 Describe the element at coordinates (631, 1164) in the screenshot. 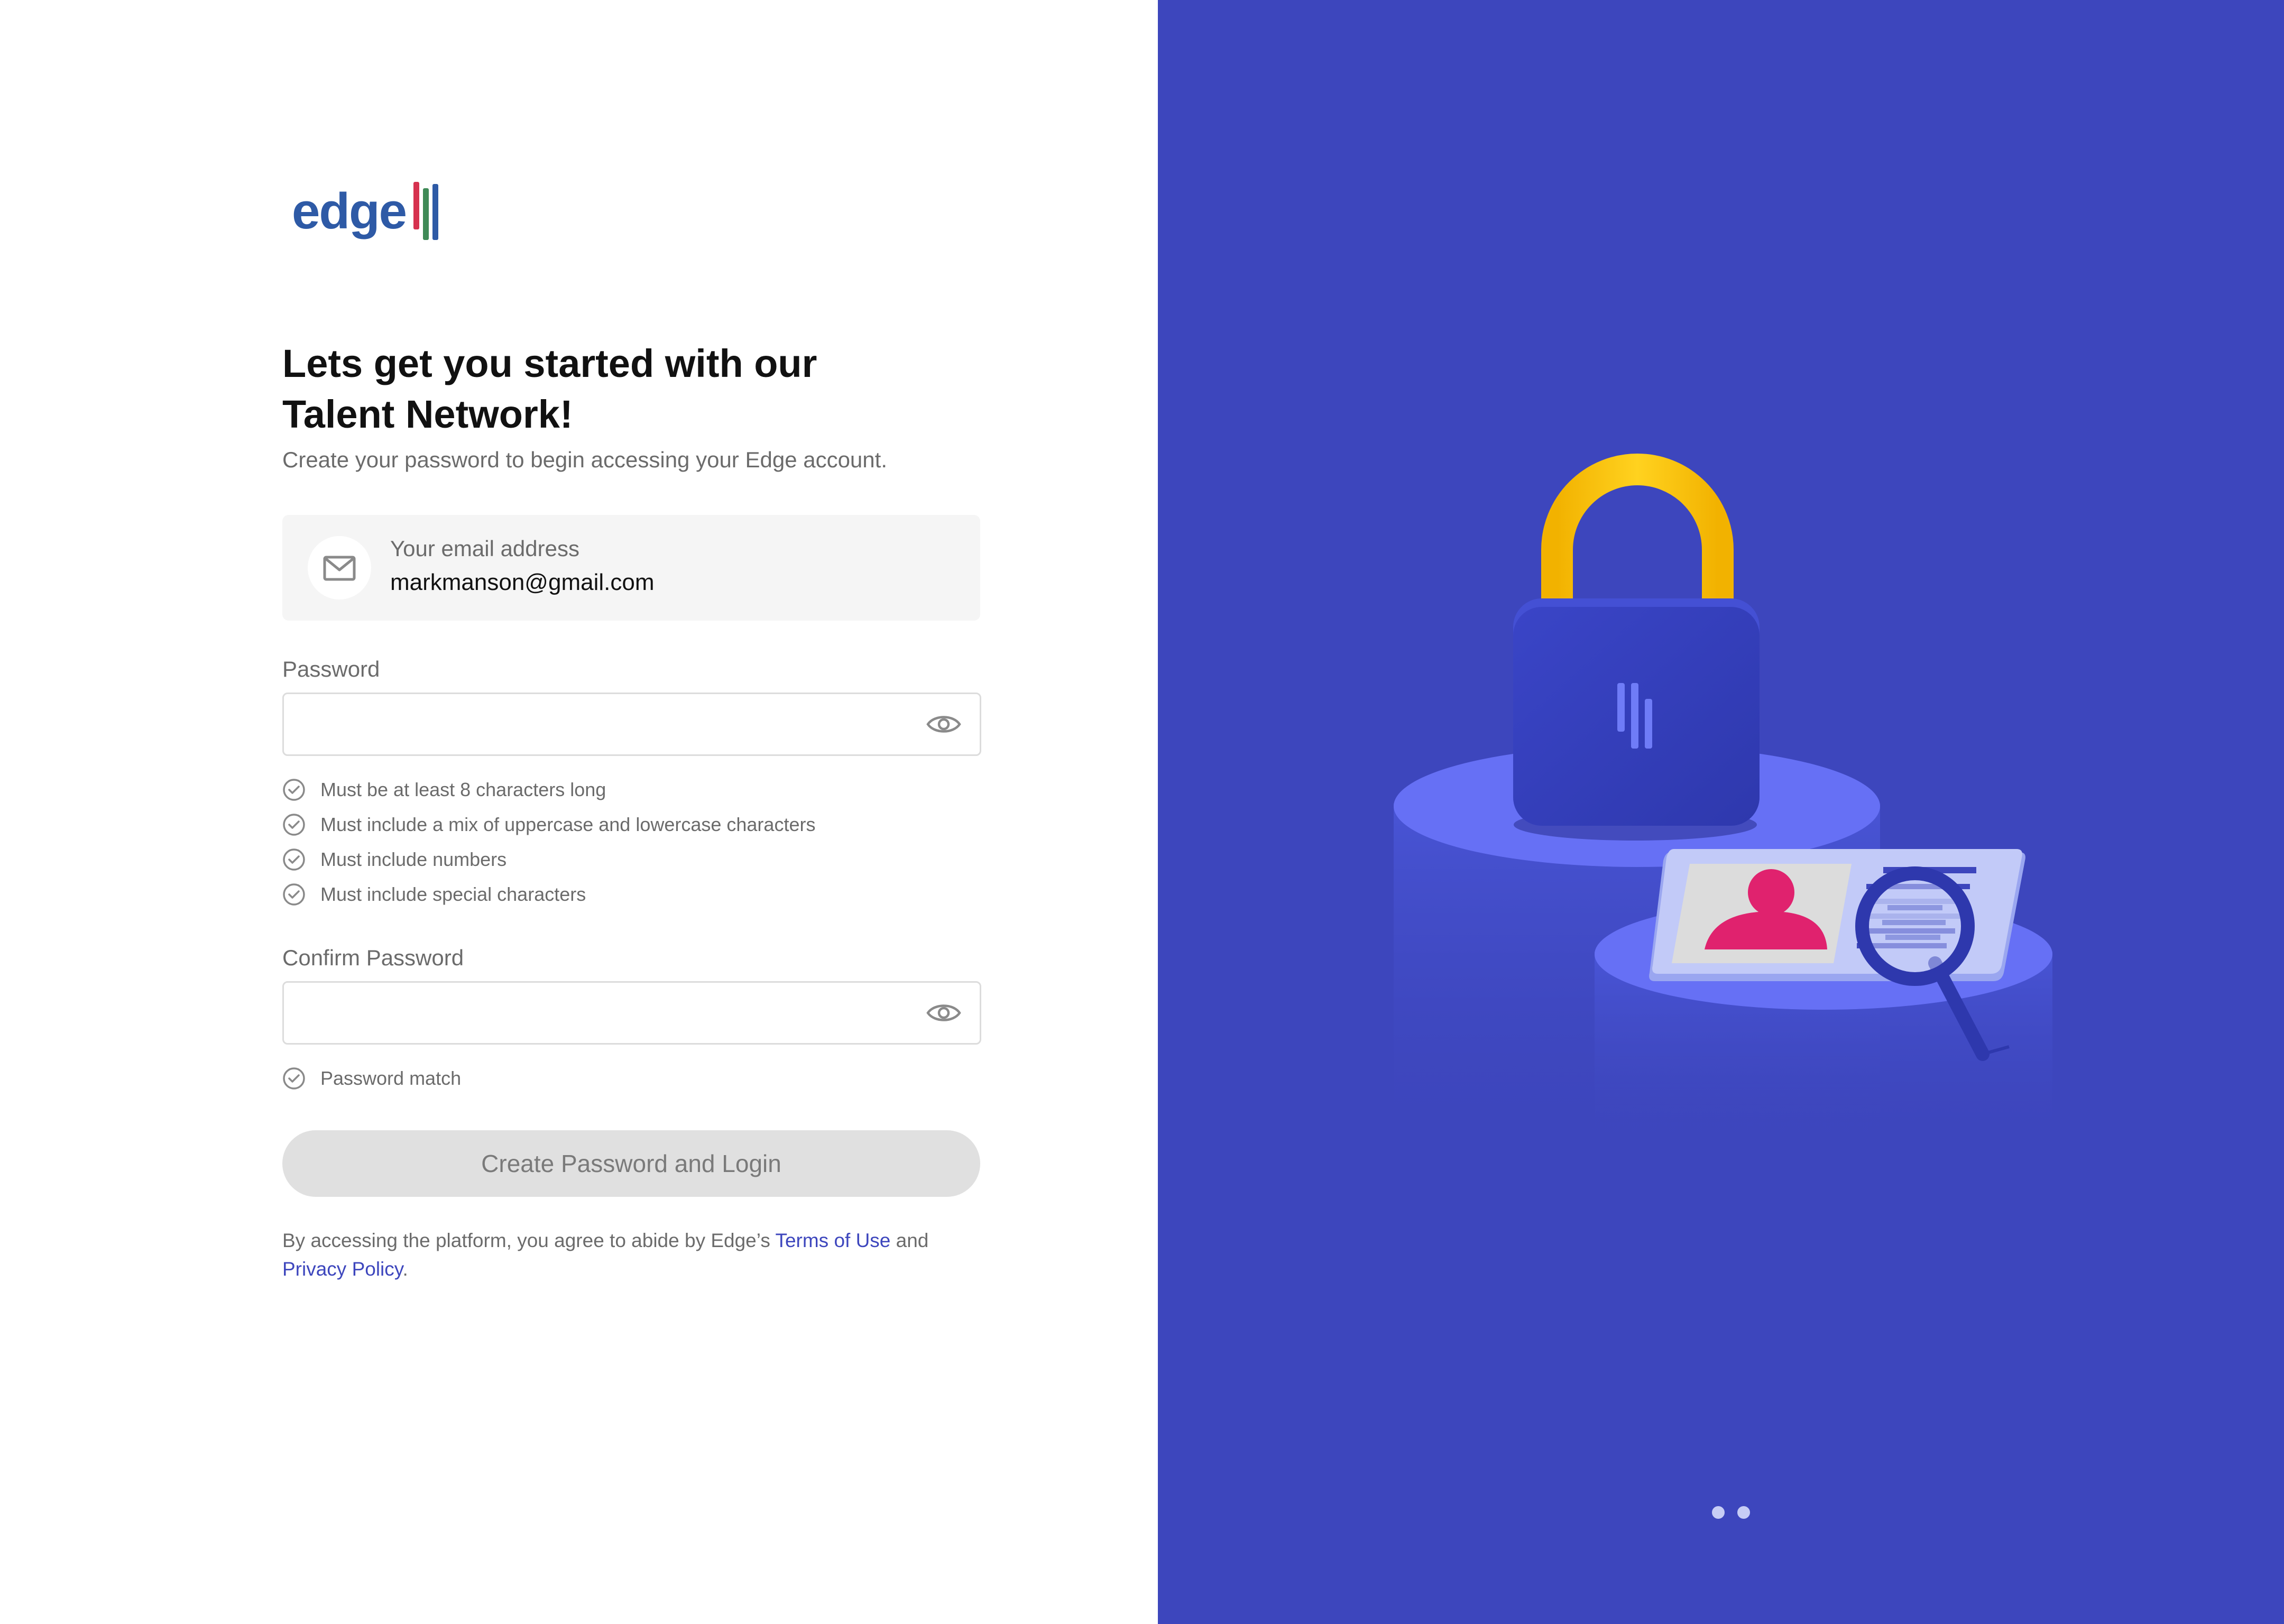

I see `create-password-button: Create Password and Login` at that location.